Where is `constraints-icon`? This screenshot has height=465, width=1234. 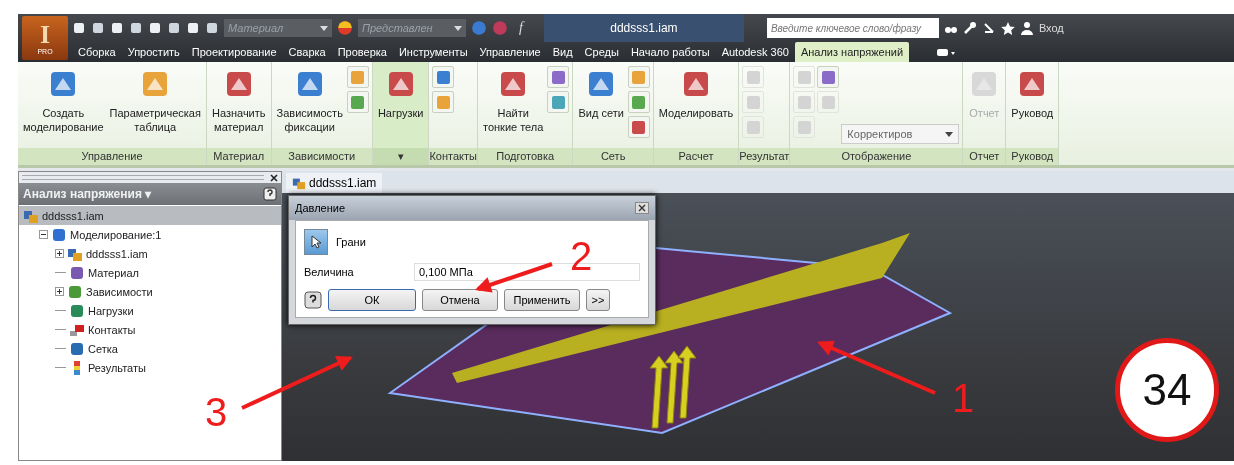
constraints-icon is located at coordinates (75, 291).